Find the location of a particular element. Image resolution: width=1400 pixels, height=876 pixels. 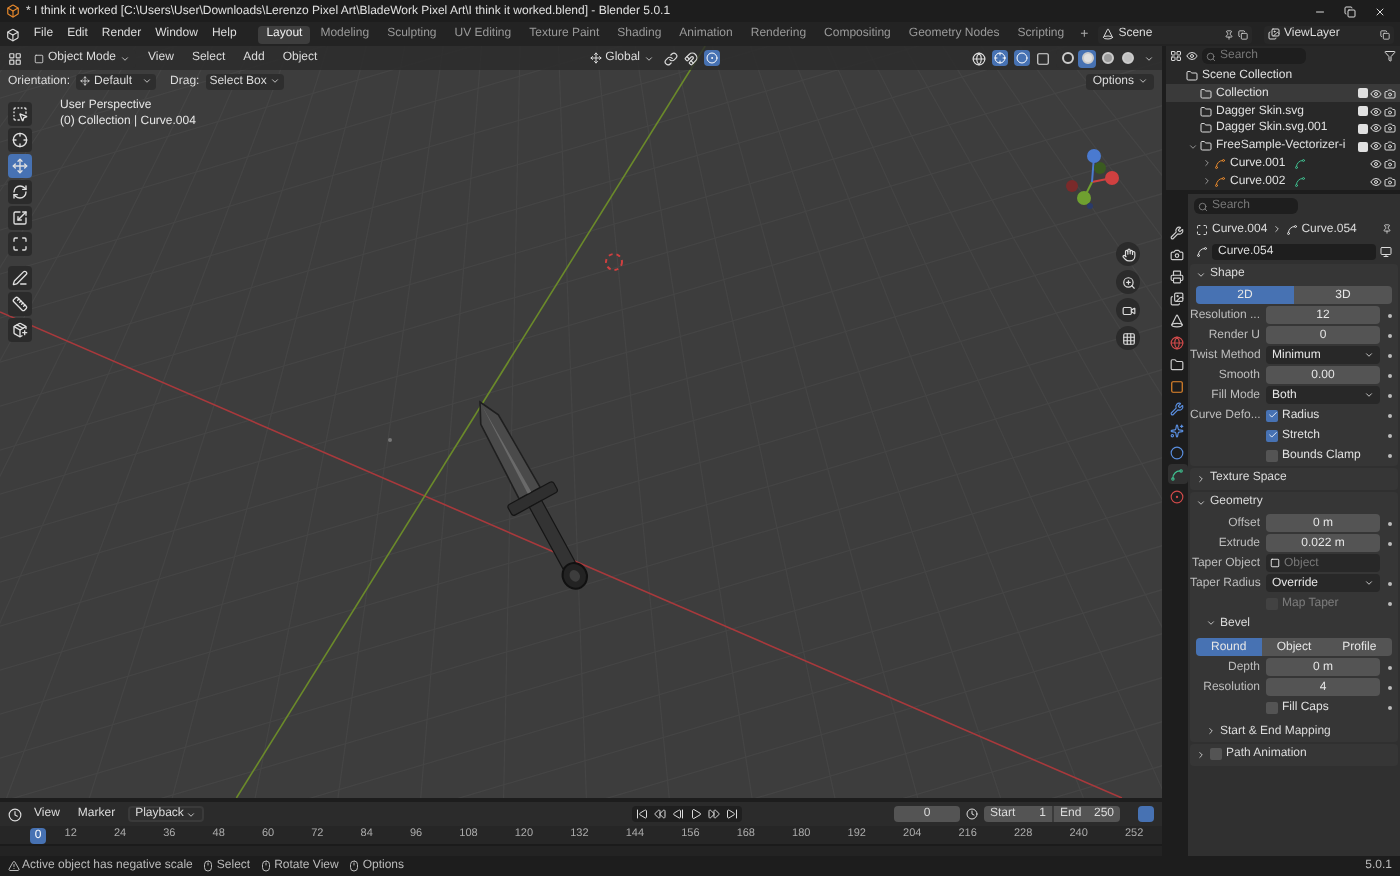

add-cube-icon is located at coordinates (20, 330).